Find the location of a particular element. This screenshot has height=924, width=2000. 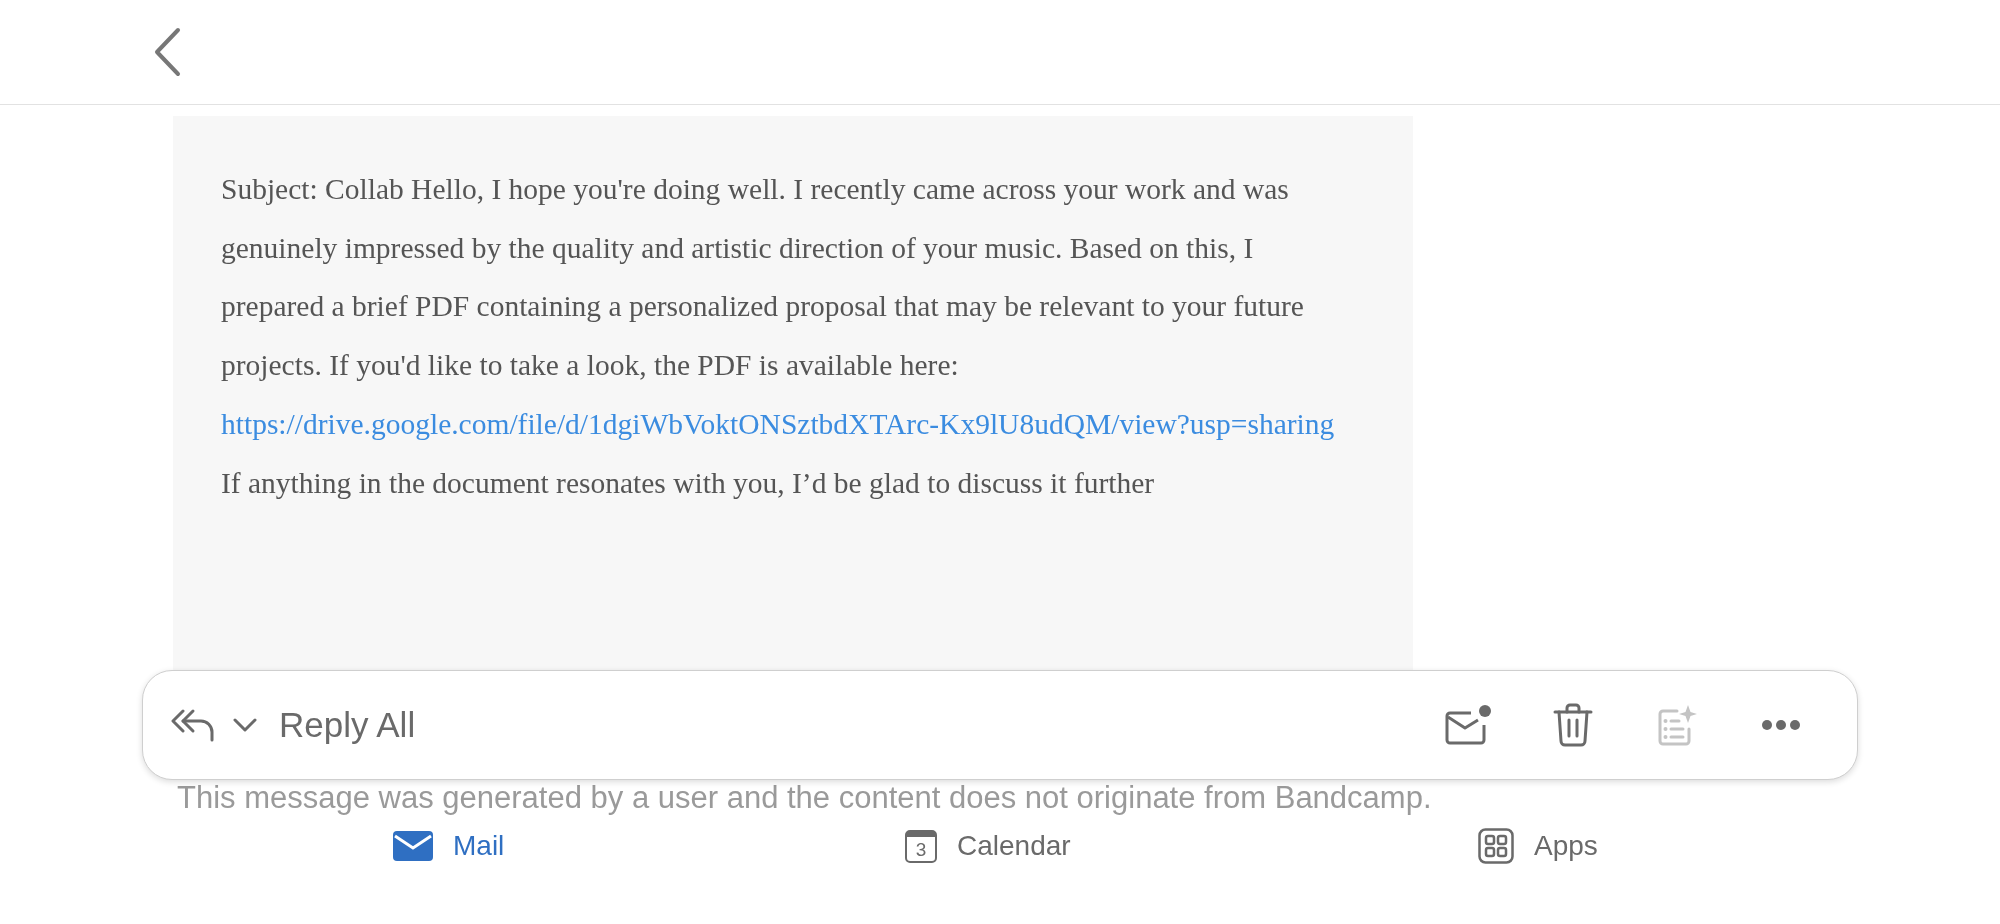

trash-icon is located at coordinates (1573, 725).